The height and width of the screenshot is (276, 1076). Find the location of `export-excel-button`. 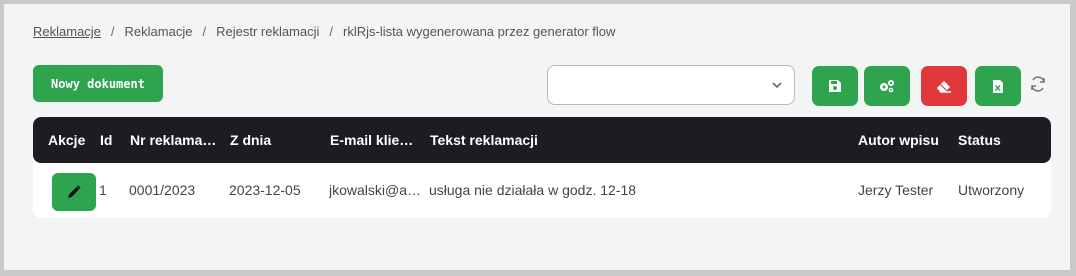

export-excel-button is located at coordinates (998, 86).